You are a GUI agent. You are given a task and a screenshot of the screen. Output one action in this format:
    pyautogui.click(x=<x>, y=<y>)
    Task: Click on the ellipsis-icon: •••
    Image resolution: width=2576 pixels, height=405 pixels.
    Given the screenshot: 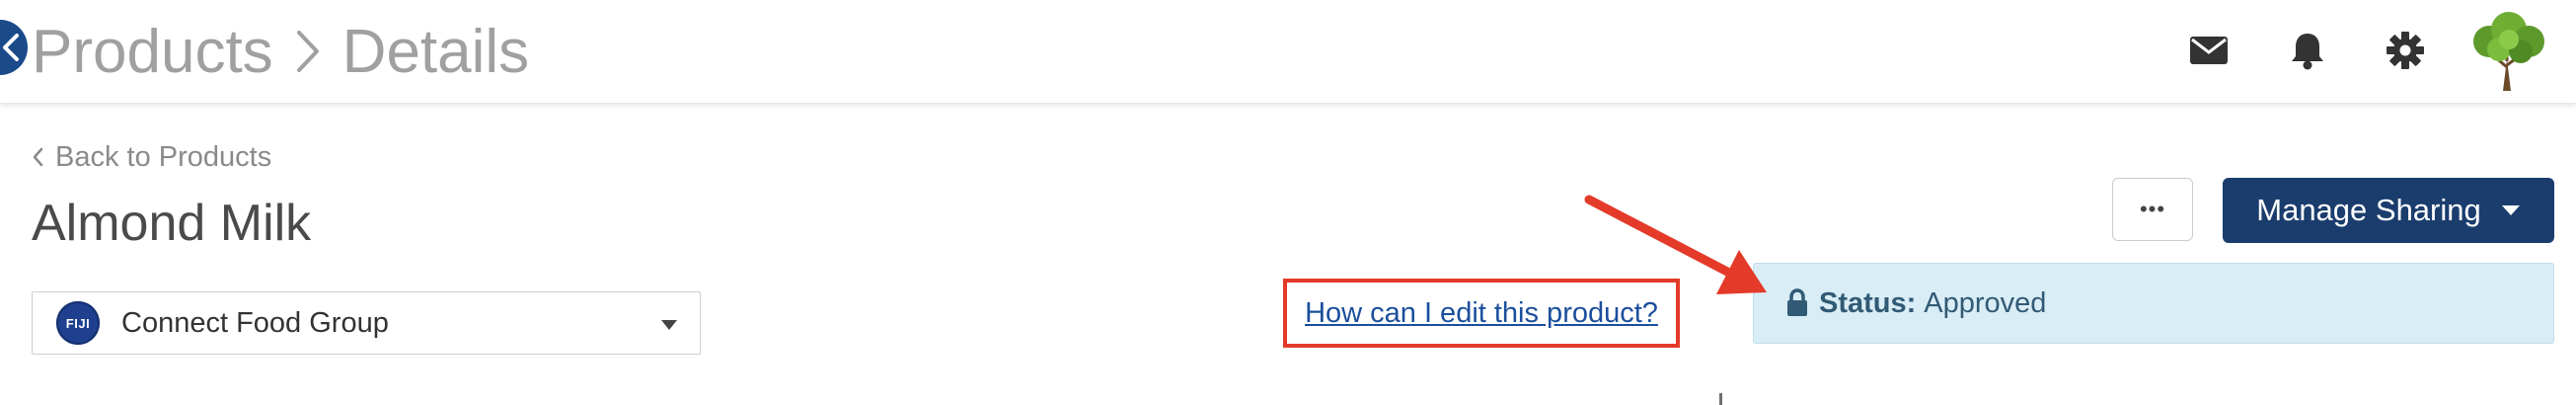 What is the action you would take?
    pyautogui.click(x=2152, y=209)
    